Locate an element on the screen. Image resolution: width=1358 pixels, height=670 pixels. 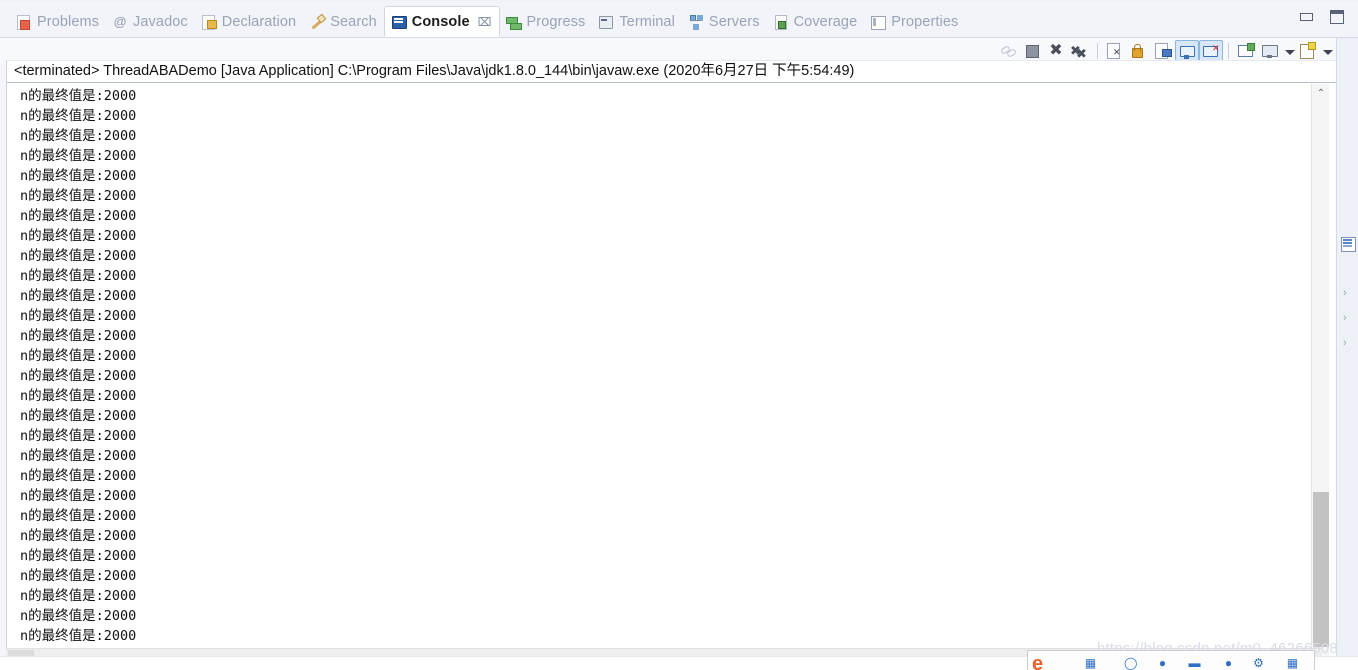
progress-icon is located at coordinates (513, 22).